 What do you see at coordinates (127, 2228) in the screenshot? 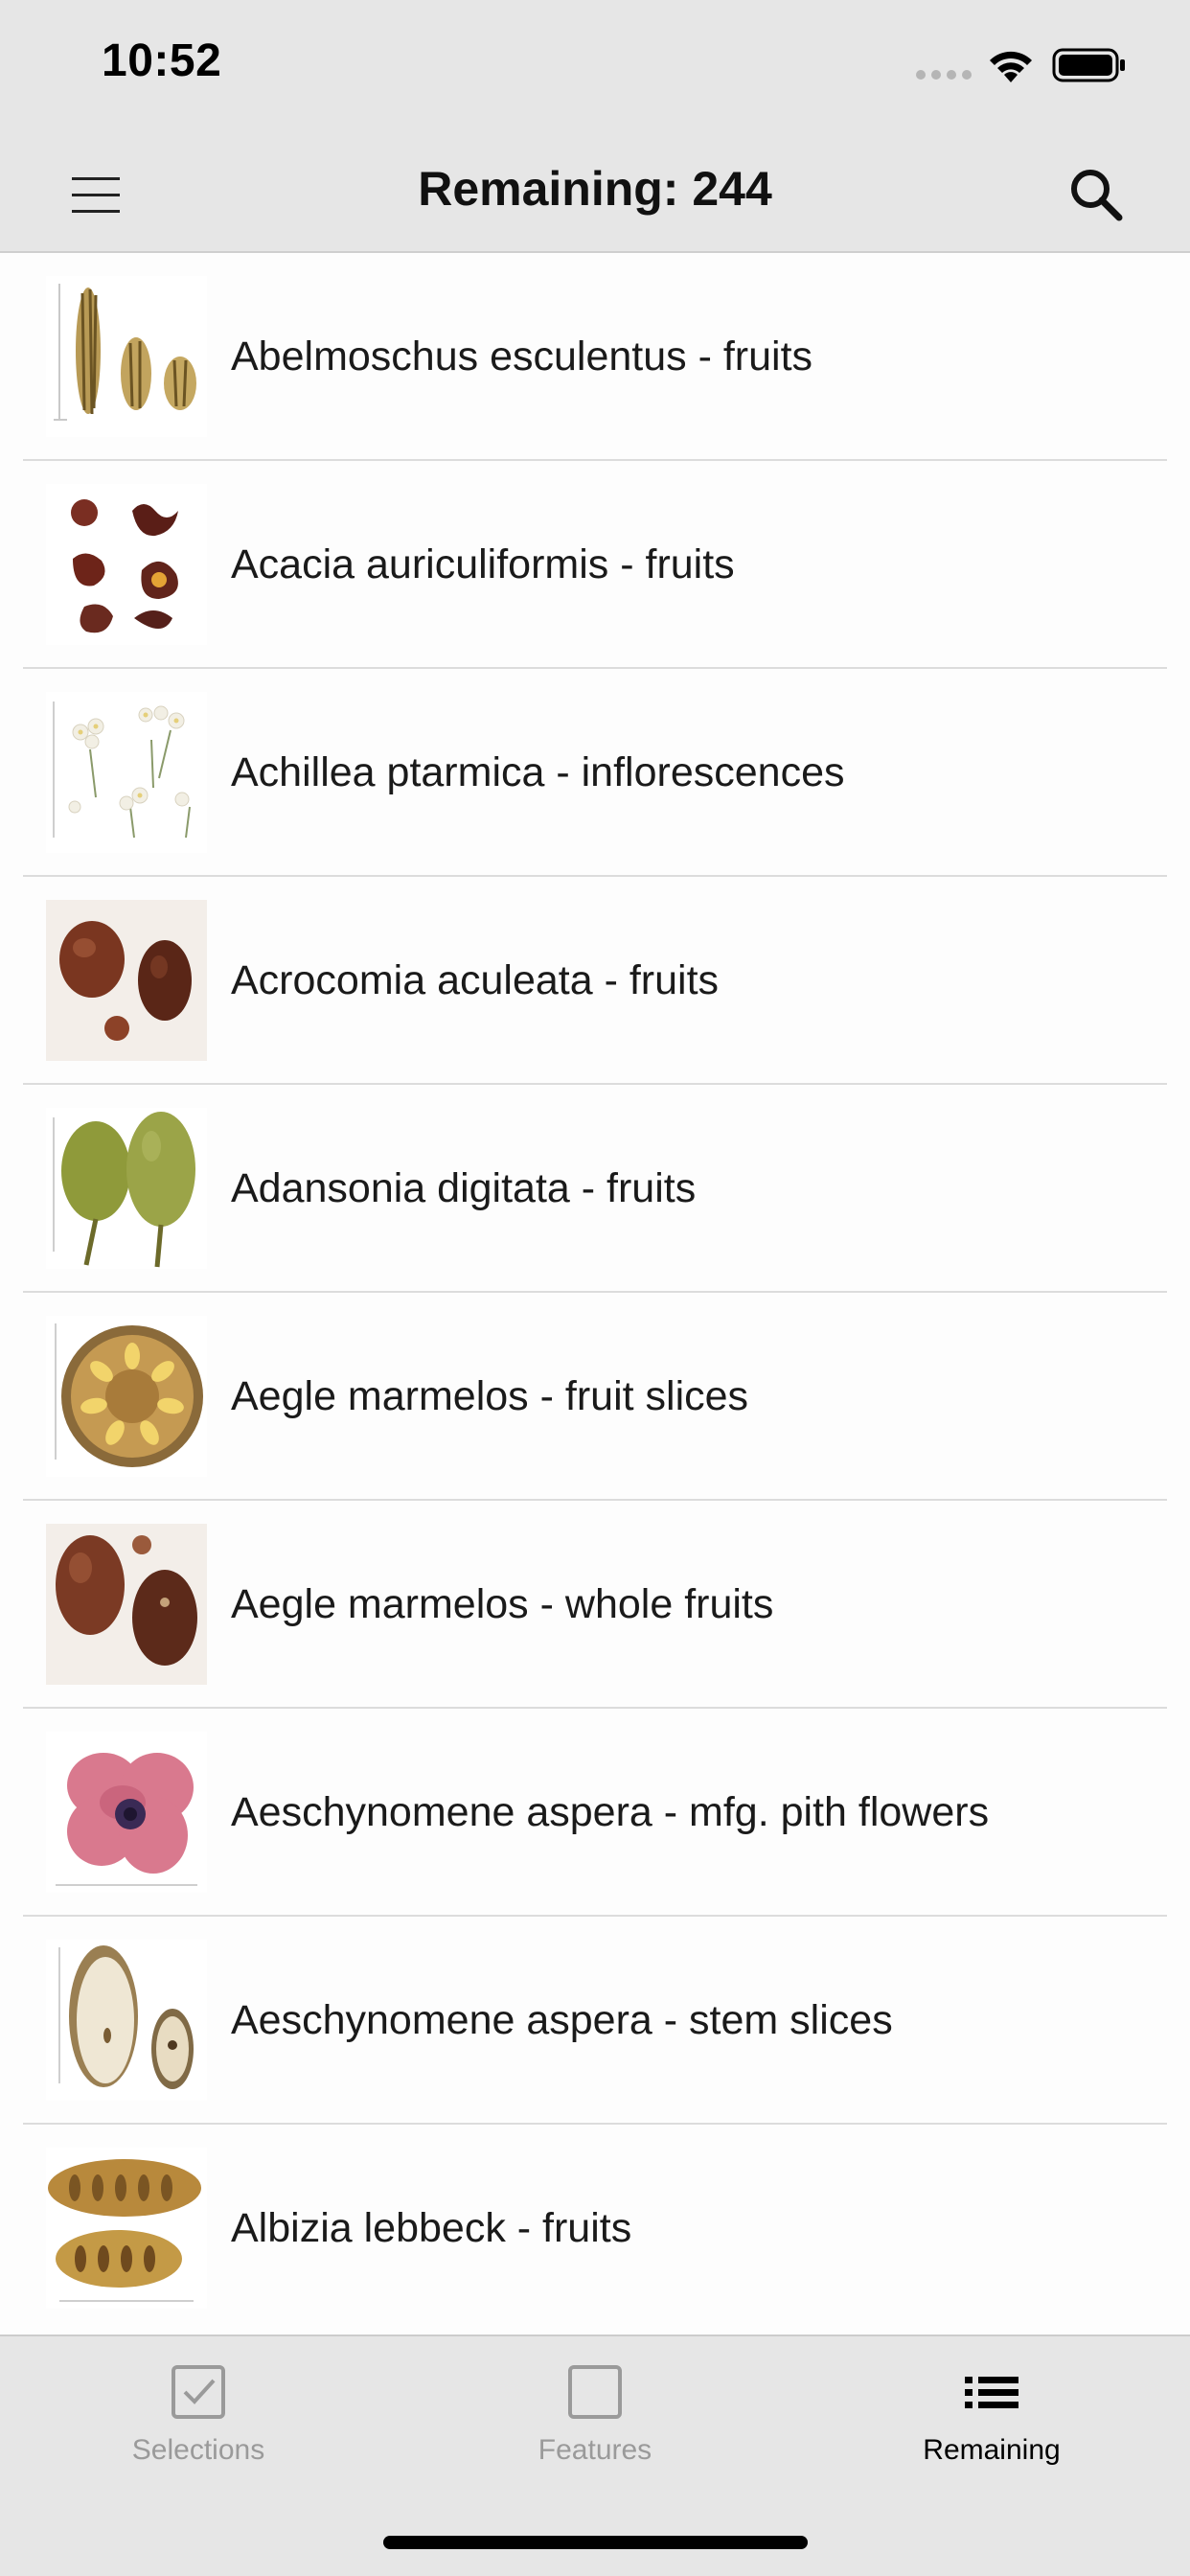
I see `flat-pods-thumbnail` at bounding box center [127, 2228].